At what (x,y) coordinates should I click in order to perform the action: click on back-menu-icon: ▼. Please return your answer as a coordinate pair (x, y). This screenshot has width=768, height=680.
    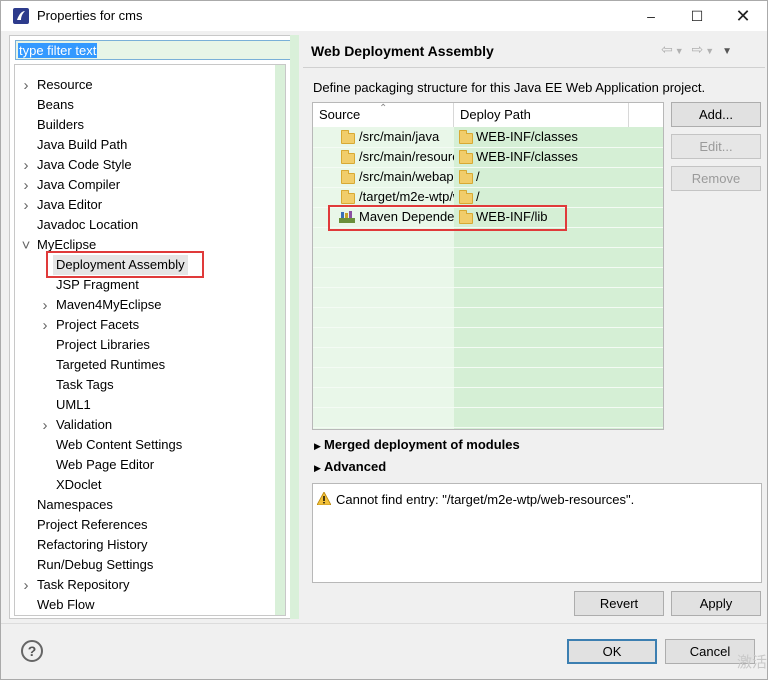
    Looking at the image, I should click on (680, 51).